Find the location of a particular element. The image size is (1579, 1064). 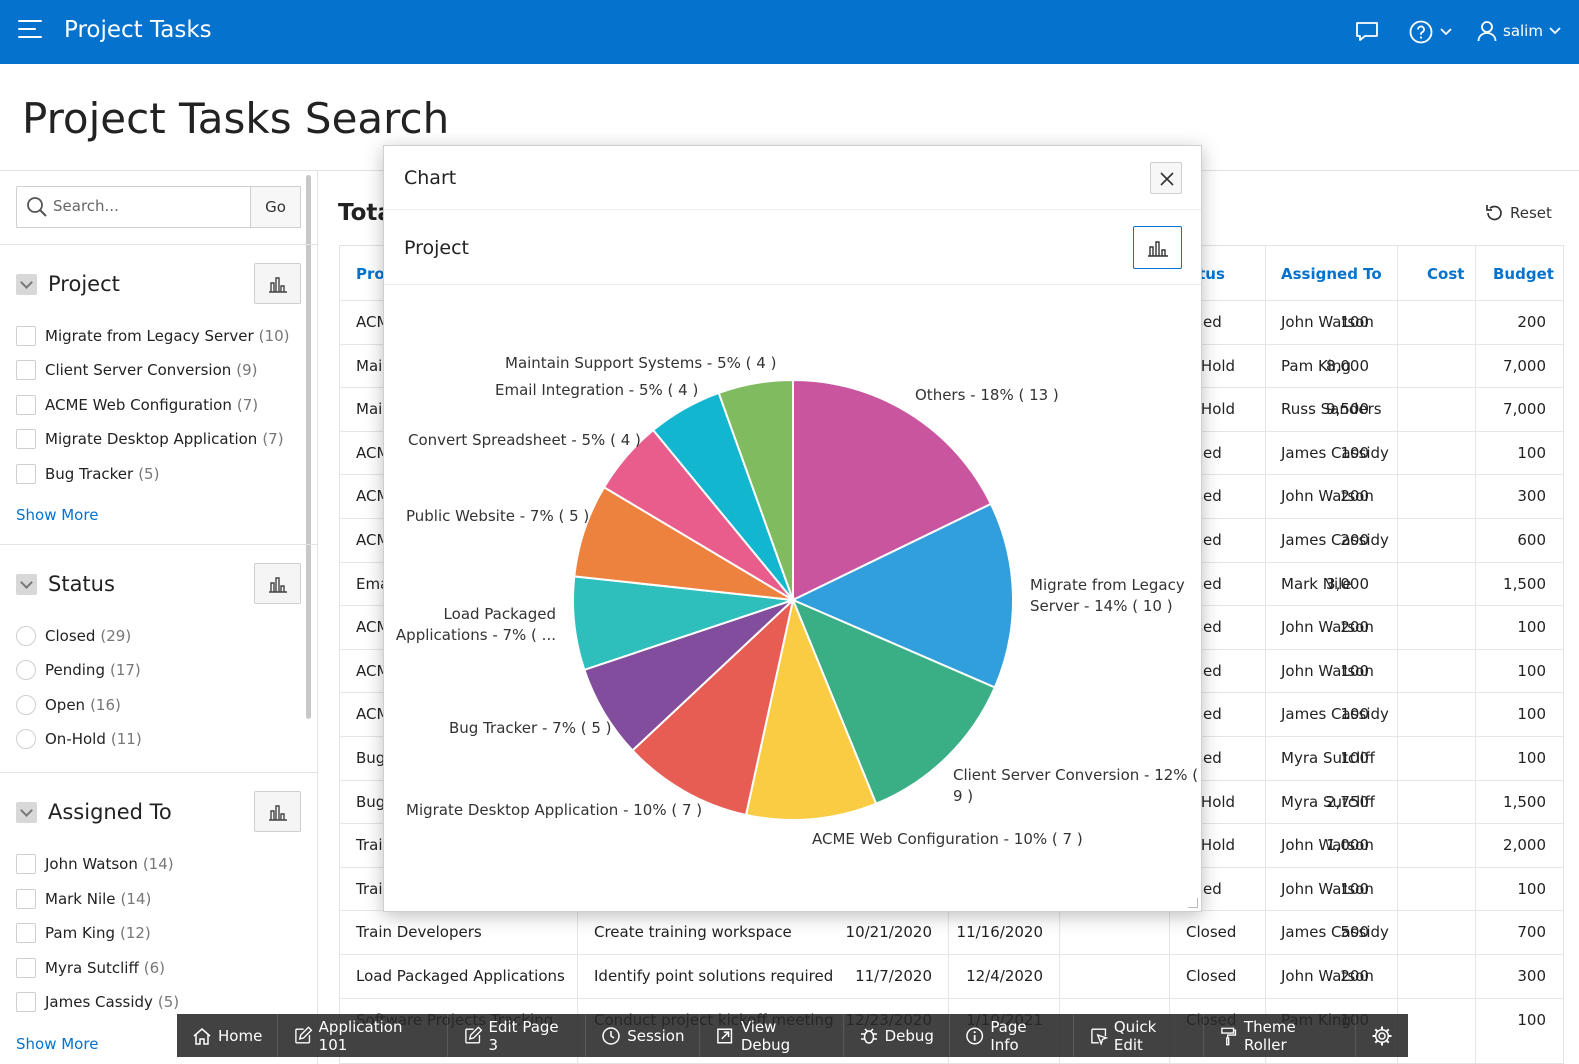

search-input is located at coordinates (148, 206).